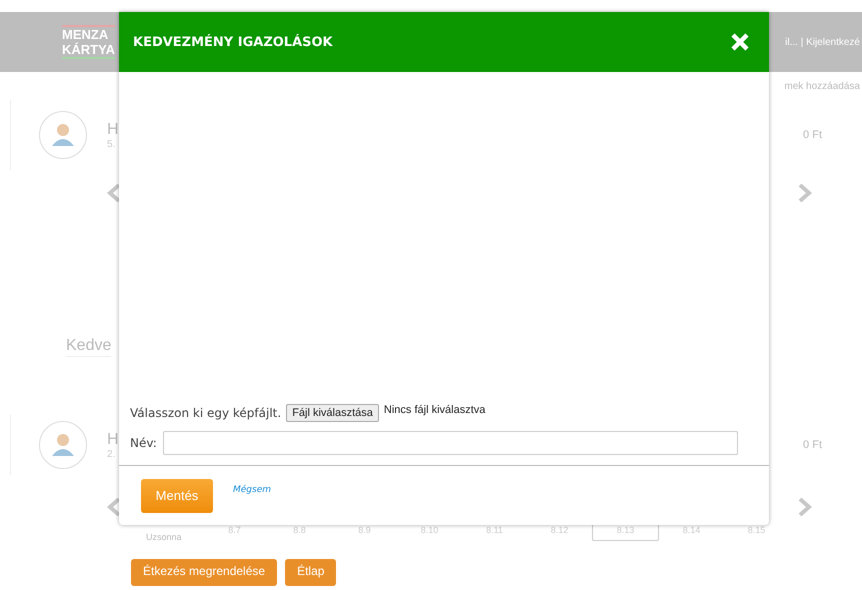 This screenshot has height=590, width=862. I want to click on header-links: il... | Kijelentkezé, so click(822, 42).